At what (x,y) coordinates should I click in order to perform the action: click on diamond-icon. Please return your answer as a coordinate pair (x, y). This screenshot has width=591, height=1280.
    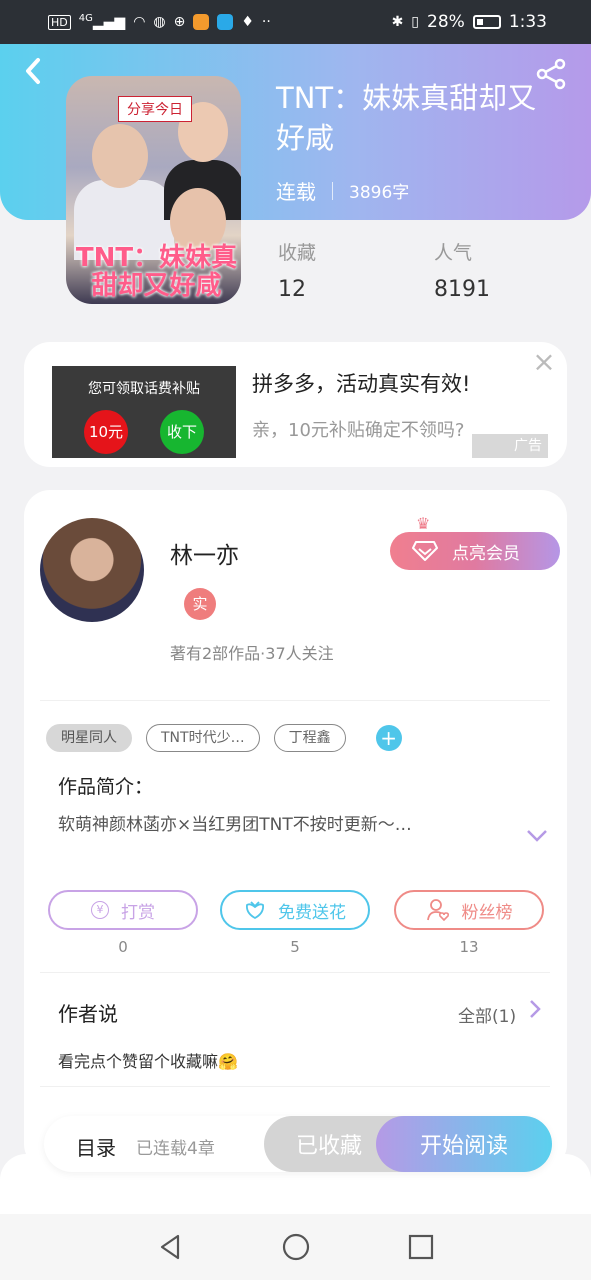
    Looking at the image, I should click on (425, 551).